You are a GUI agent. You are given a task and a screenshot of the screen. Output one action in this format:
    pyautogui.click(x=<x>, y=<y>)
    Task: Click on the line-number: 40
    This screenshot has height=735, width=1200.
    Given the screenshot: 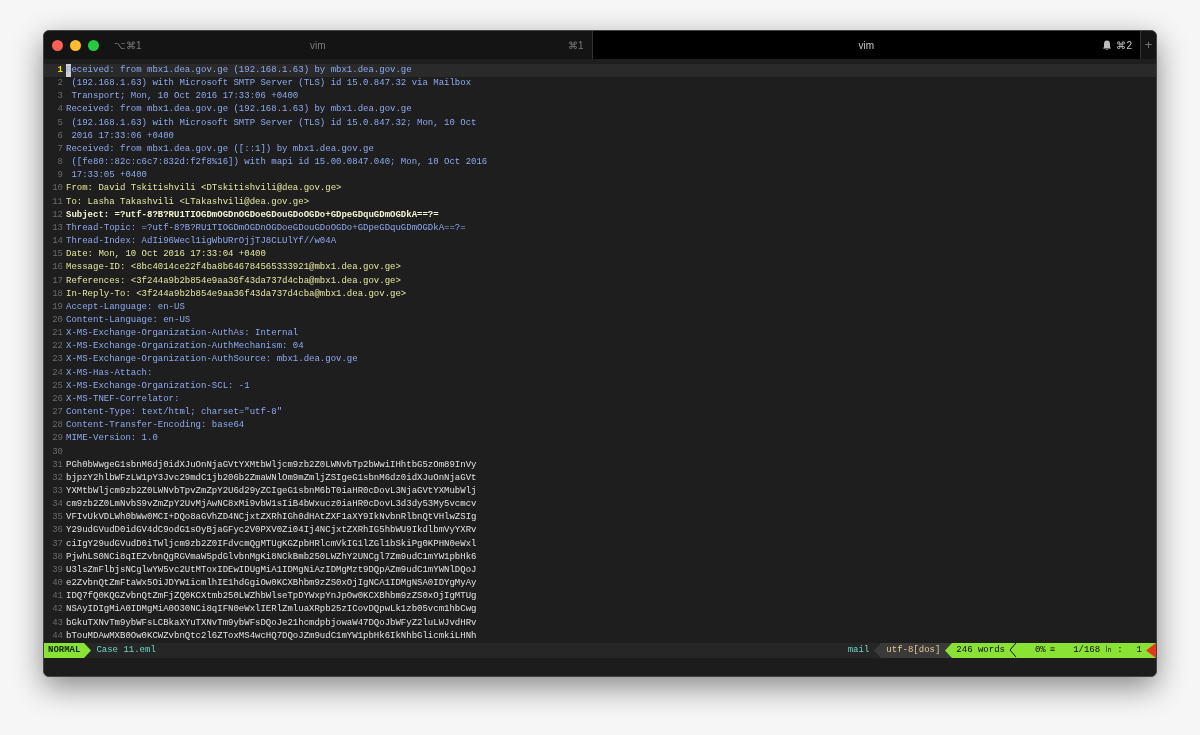 What is the action you would take?
    pyautogui.click(x=57, y=584)
    